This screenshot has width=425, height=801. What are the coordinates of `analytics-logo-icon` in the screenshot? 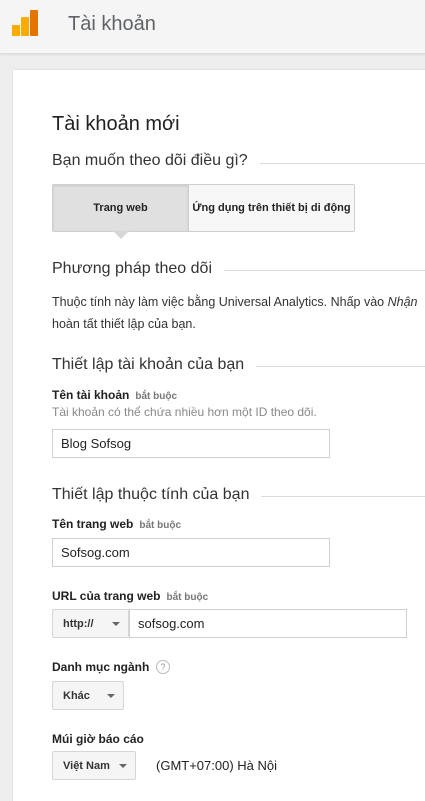 It's located at (25, 23).